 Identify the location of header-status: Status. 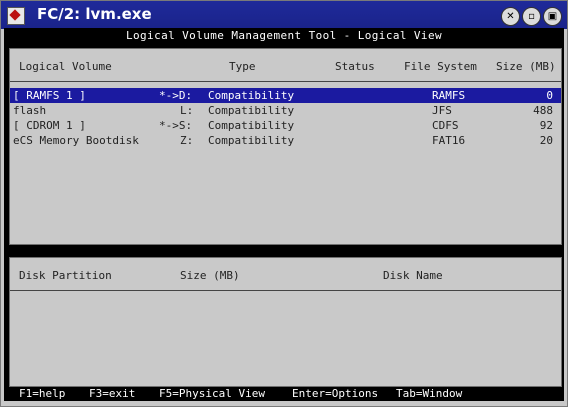
(355, 66).